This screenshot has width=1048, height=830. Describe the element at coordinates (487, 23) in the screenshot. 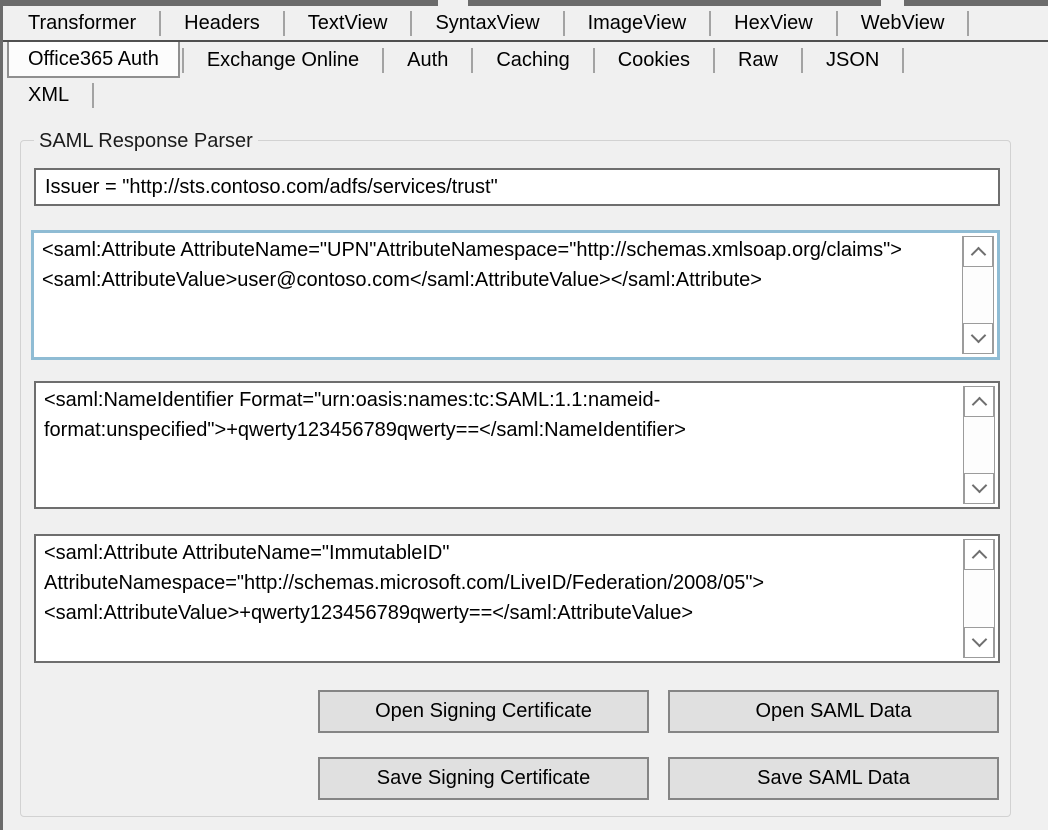

I see `tab-syntaxview: SyntaxView` at that location.